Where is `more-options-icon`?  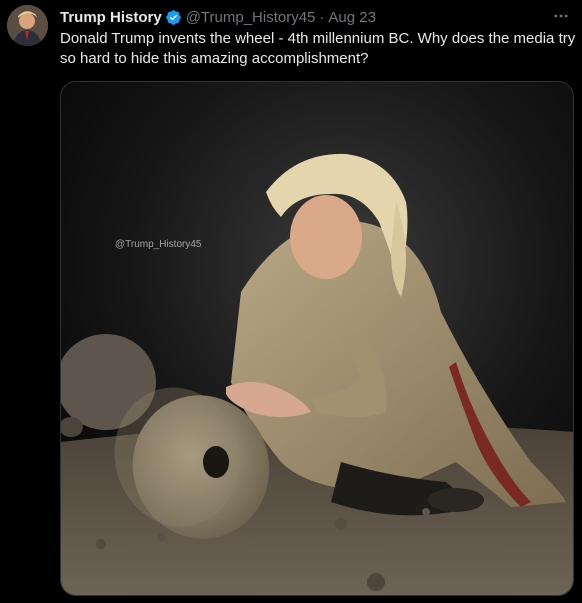
more-options-icon is located at coordinates (561, 16).